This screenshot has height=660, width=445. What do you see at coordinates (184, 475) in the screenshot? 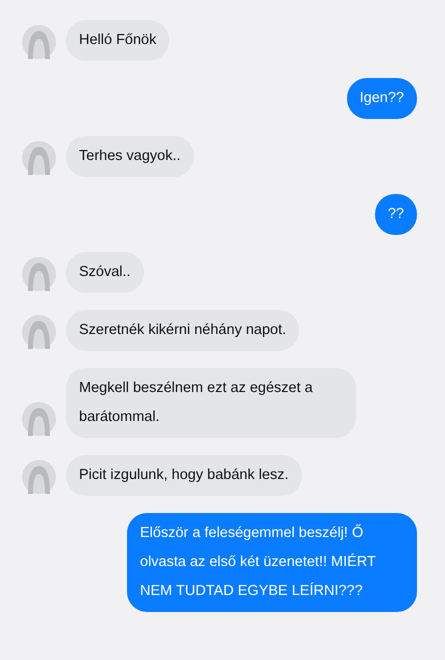
I see `message-bubble: Picit izgulunk, hogy babánk lesz.` at bounding box center [184, 475].